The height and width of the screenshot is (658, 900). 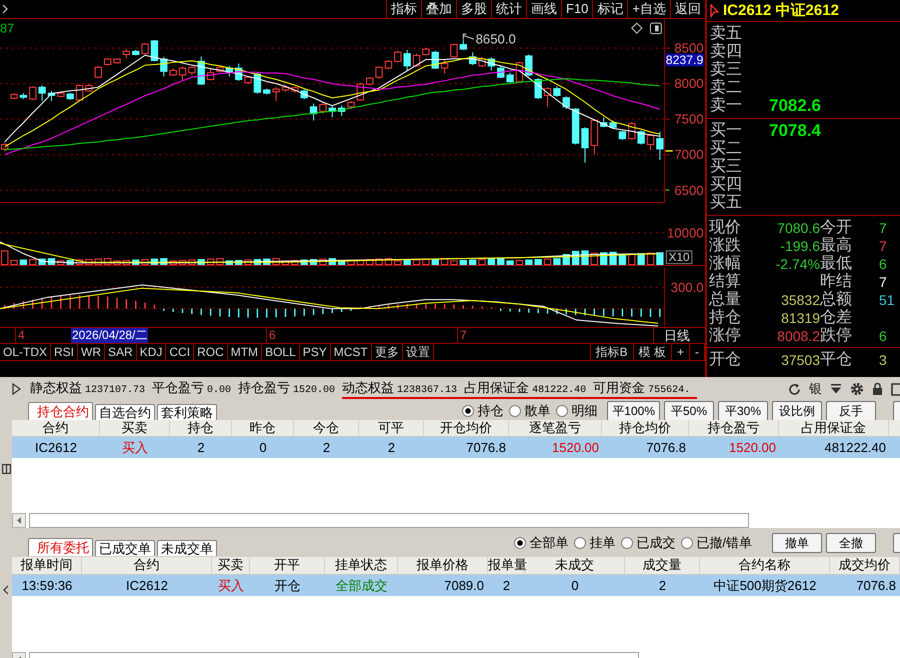 I want to click on scrollbar-track, so click(x=389, y=520).